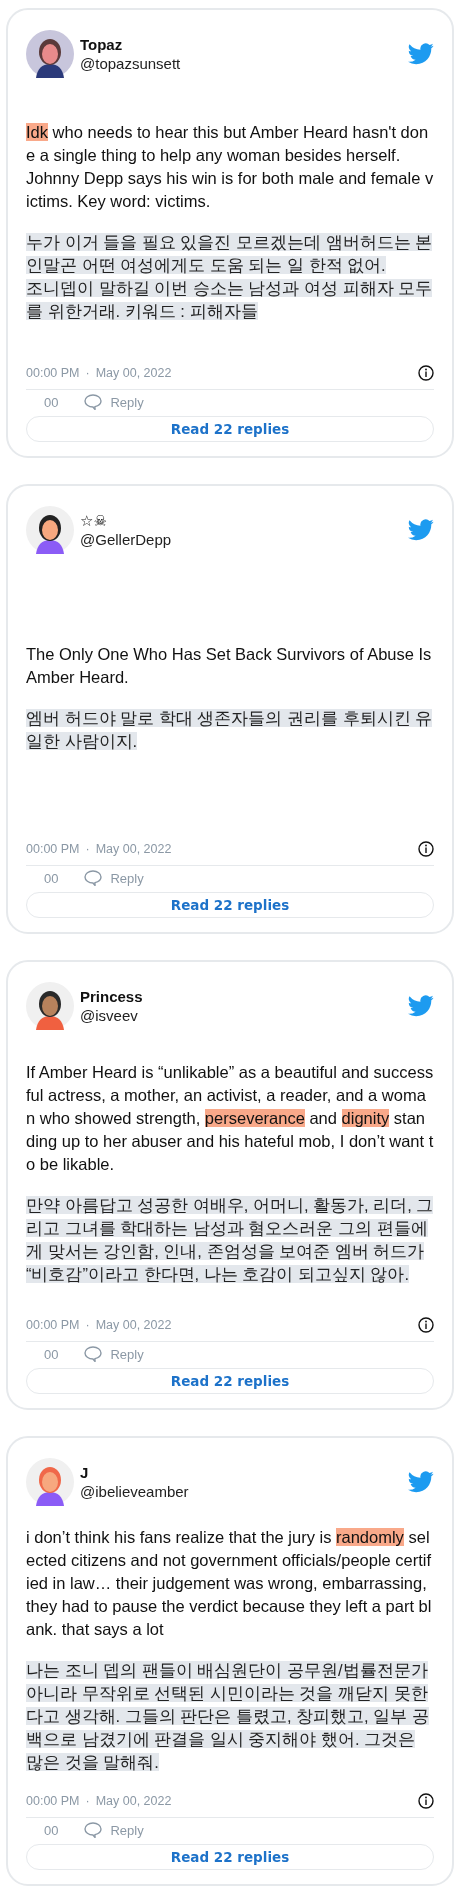 The image size is (460, 1900). What do you see at coordinates (229, 1583) in the screenshot?
I see `tweet-text: i don’t think his fans realize that the jury is randomly selected citizens and not government officials/people certified in law… their judgement was wrong, embarrassing, they had to pause the verdict because they left a part blank. that says a lot` at bounding box center [229, 1583].